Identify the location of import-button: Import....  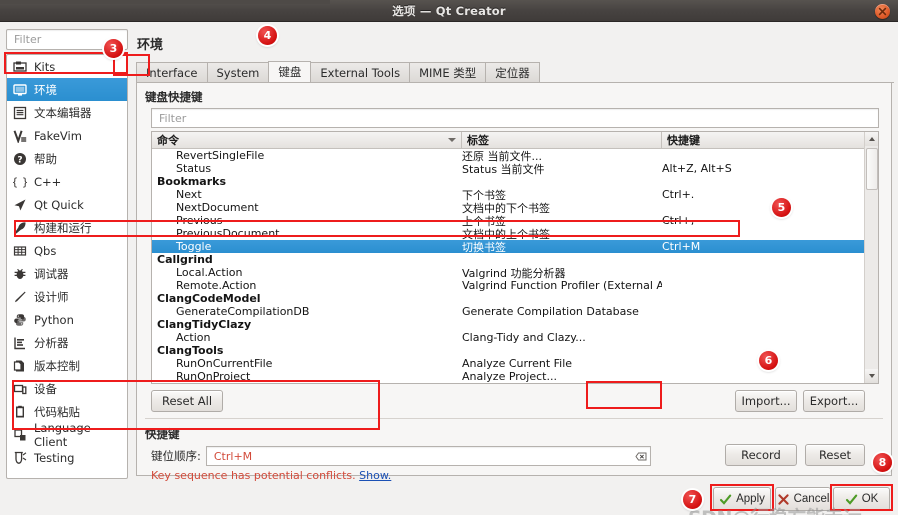
(766, 401).